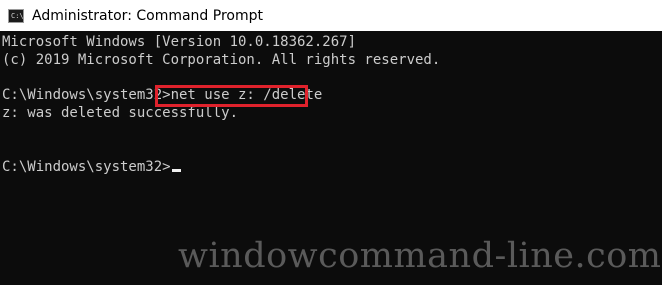 This screenshot has width=662, height=285. What do you see at coordinates (86, 167) in the screenshot?
I see `current-prompt-text: C:\Windows\system32>` at bounding box center [86, 167].